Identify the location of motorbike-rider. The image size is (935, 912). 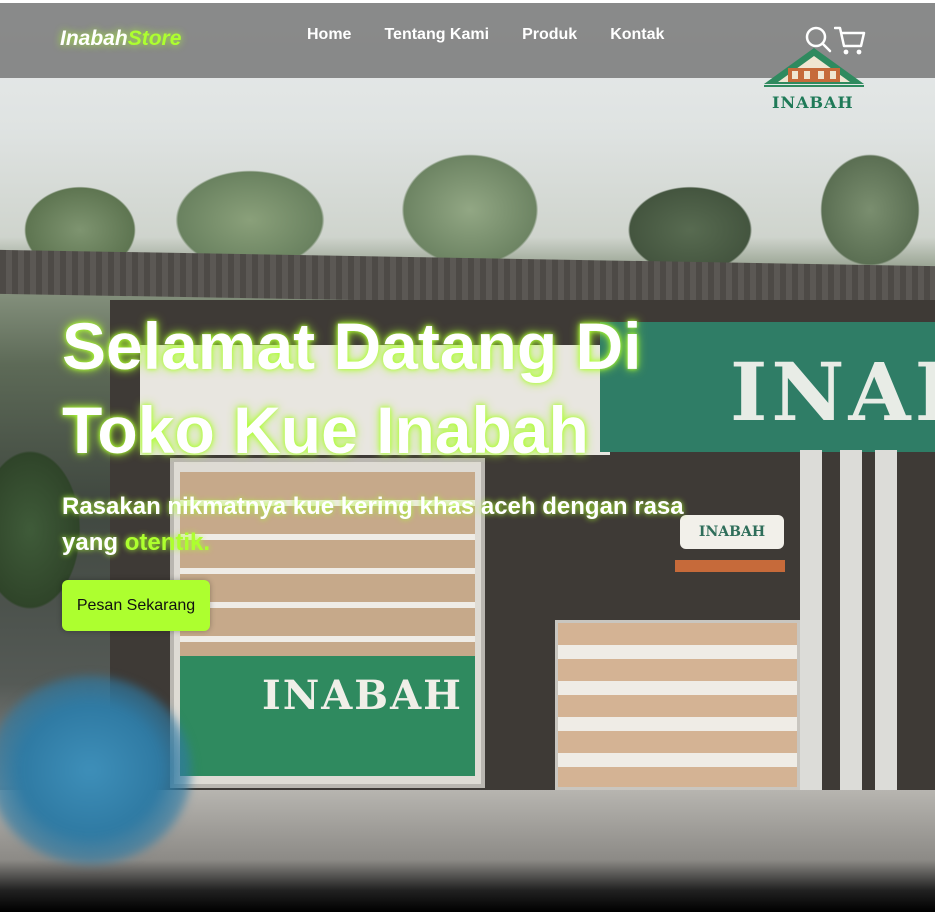
(150, 750).